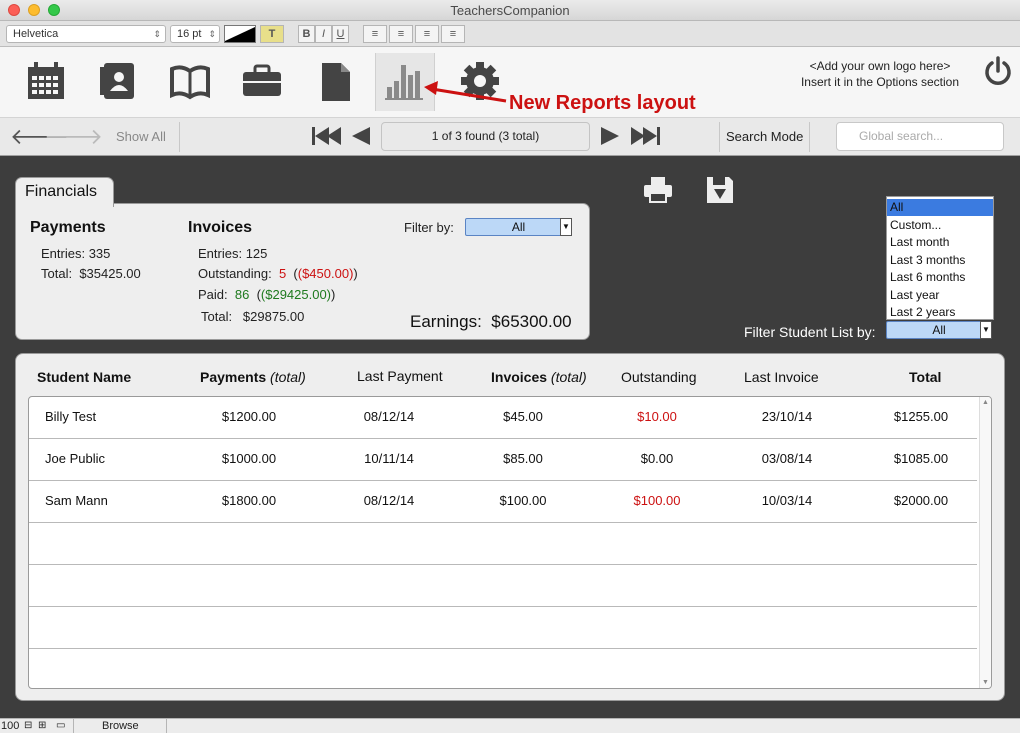  I want to click on scroll-down-icon: ▼, so click(985, 682).